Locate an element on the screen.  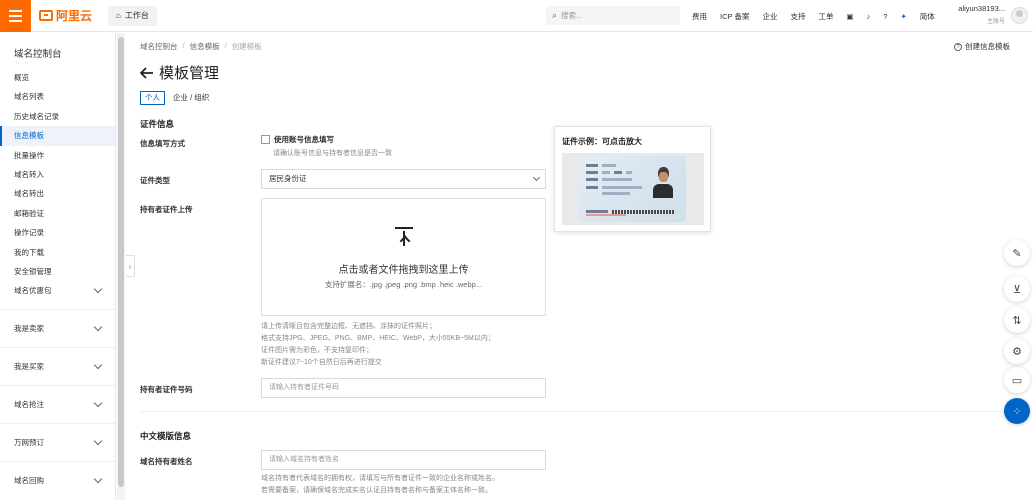
breadcrumb-current: 创建模板 is located at coordinates (246, 46).